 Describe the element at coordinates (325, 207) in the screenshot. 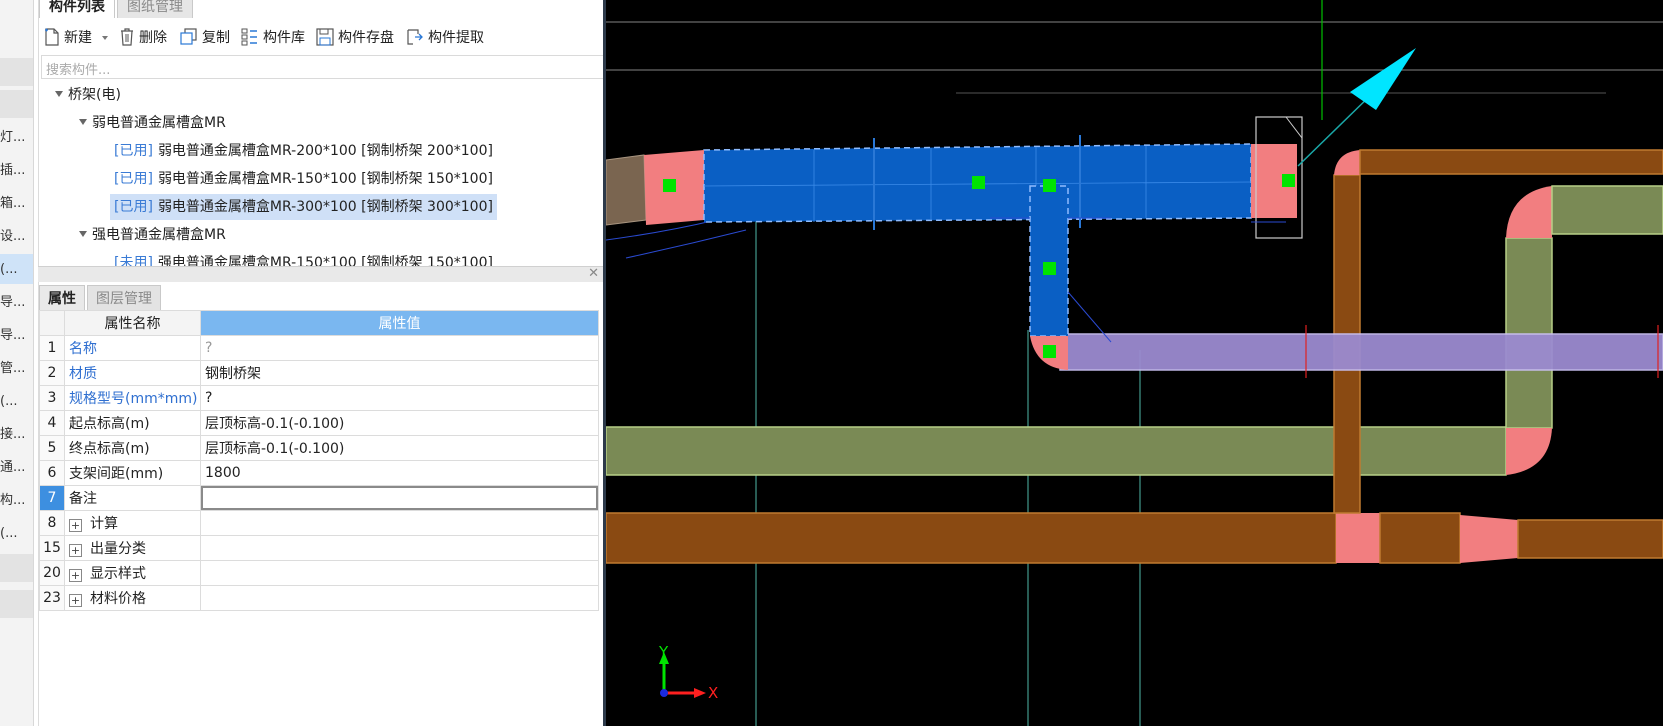

I see `tree-item-label: 弱电普通金属槽盒MR-300*100 [钢制桥架 300*100]` at that location.